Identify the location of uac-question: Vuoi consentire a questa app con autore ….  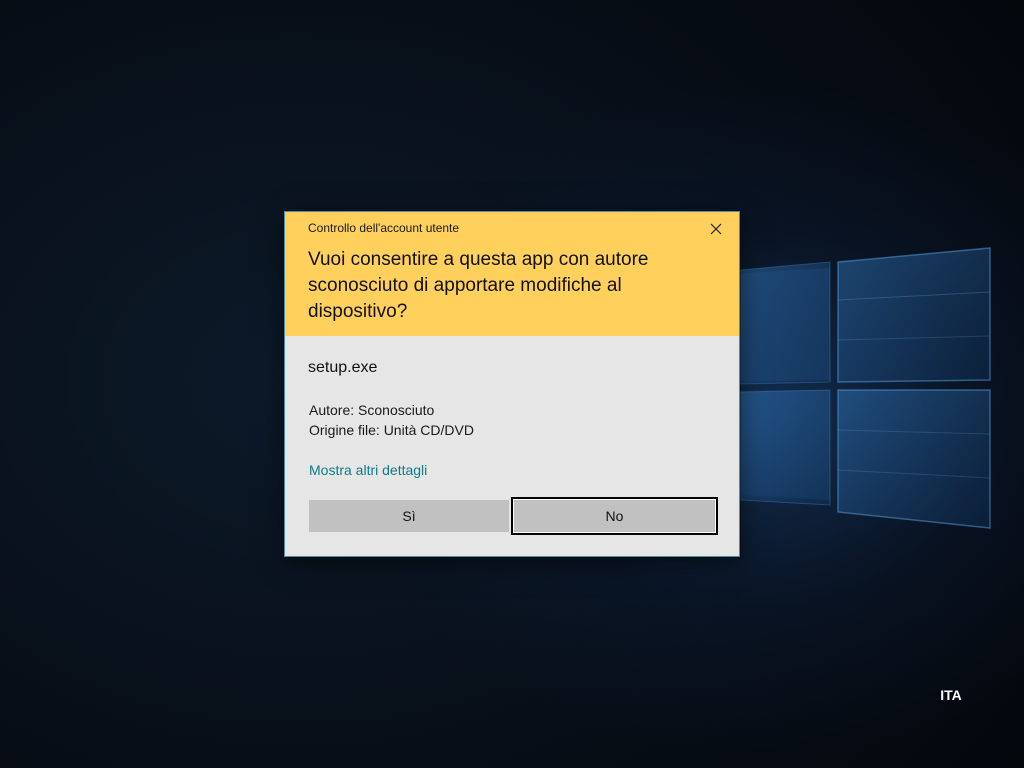
(478, 285).